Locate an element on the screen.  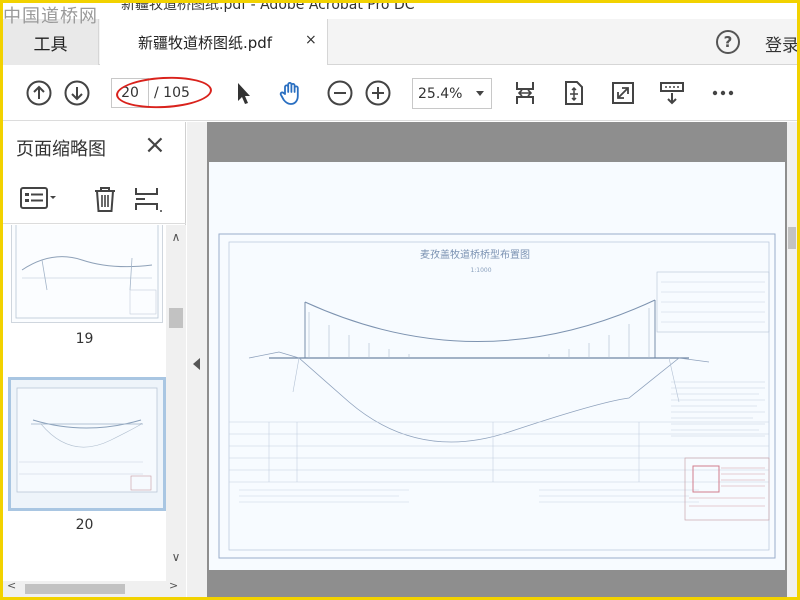
thumbnail-horizontal-scrollbar: < > is located at coordinates (94, 588).